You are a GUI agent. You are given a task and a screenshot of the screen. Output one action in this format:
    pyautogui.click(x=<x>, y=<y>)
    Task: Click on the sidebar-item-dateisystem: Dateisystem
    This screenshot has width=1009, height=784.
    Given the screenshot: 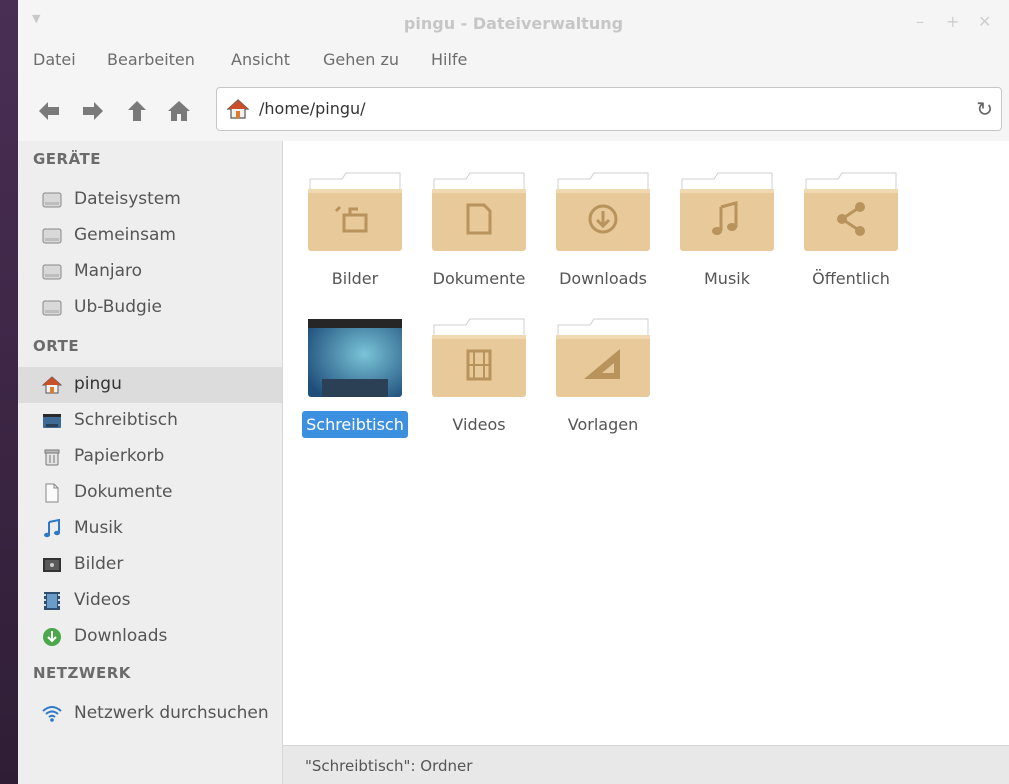 What is the action you would take?
    pyautogui.click(x=150, y=200)
    